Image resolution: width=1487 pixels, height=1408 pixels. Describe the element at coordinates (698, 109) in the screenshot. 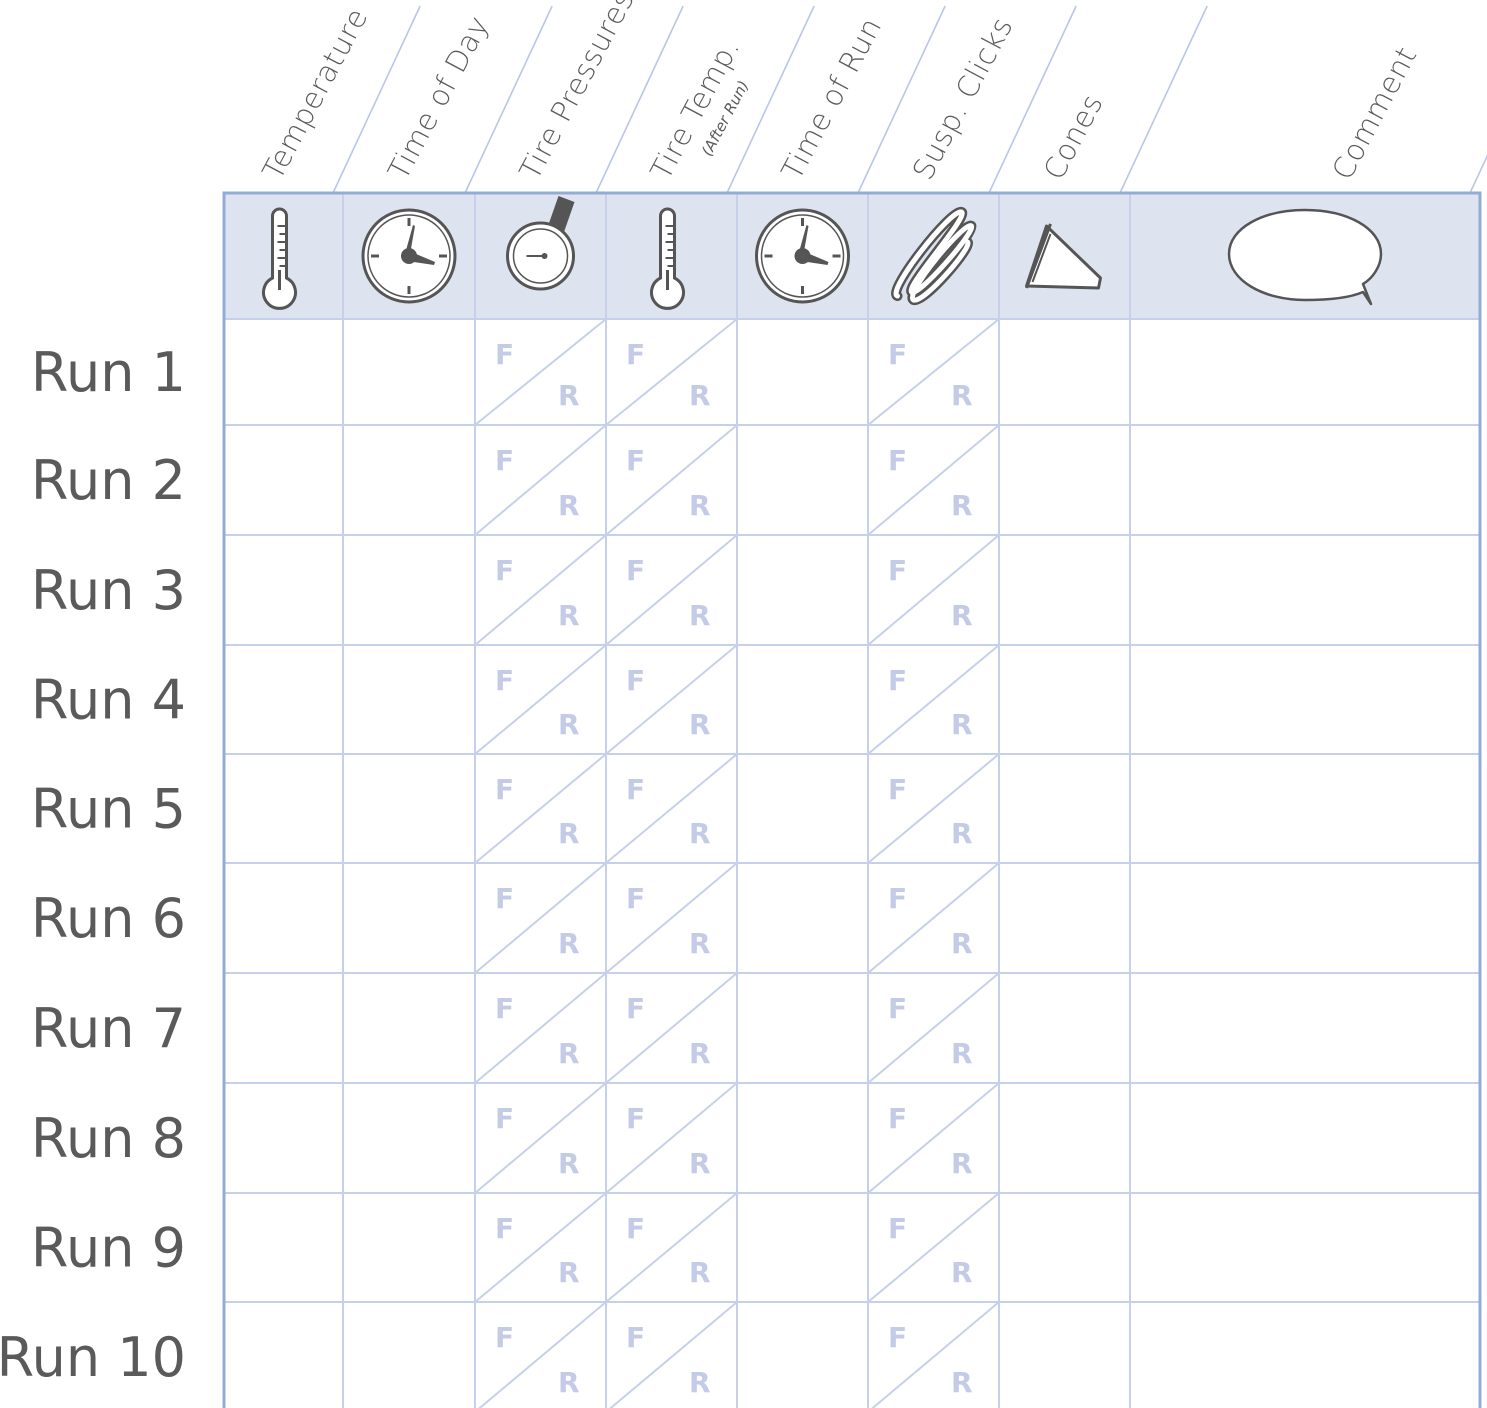

I see `column-header-tire_temp: Tire Temp.(After Run)` at that location.